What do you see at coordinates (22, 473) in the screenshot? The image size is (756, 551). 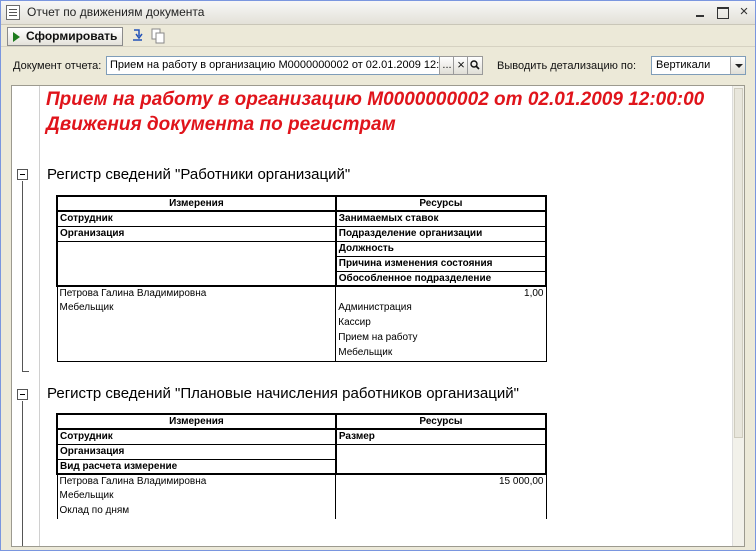 I see `group-2-line` at bounding box center [22, 473].